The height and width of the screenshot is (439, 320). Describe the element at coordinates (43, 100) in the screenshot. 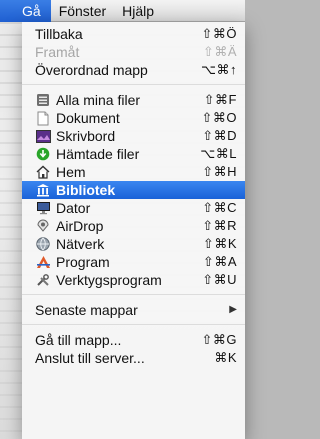

I see `all-files-icon` at that location.